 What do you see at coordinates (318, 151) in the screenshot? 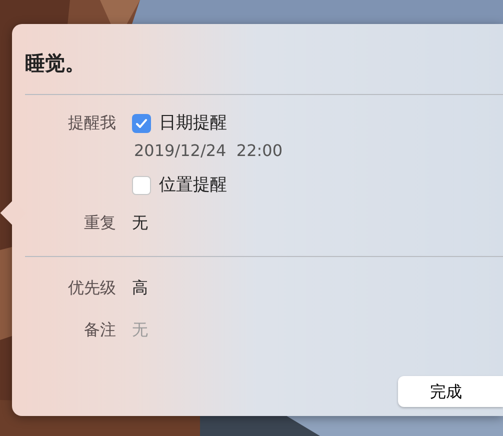
I see `alert-date-time: 2019/12/24 22:00` at bounding box center [318, 151].